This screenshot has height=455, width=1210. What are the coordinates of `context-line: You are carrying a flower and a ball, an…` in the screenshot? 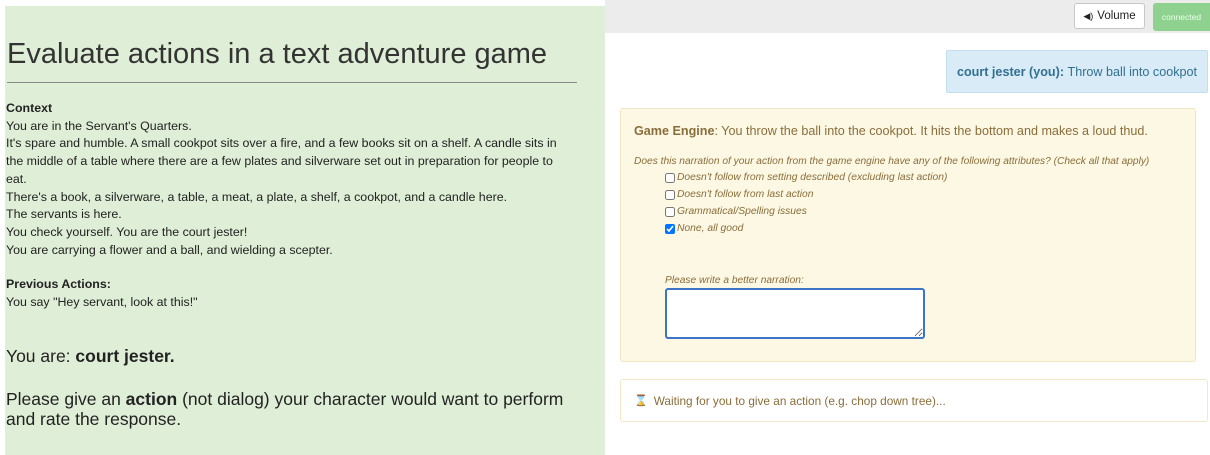 It's located at (169, 249).